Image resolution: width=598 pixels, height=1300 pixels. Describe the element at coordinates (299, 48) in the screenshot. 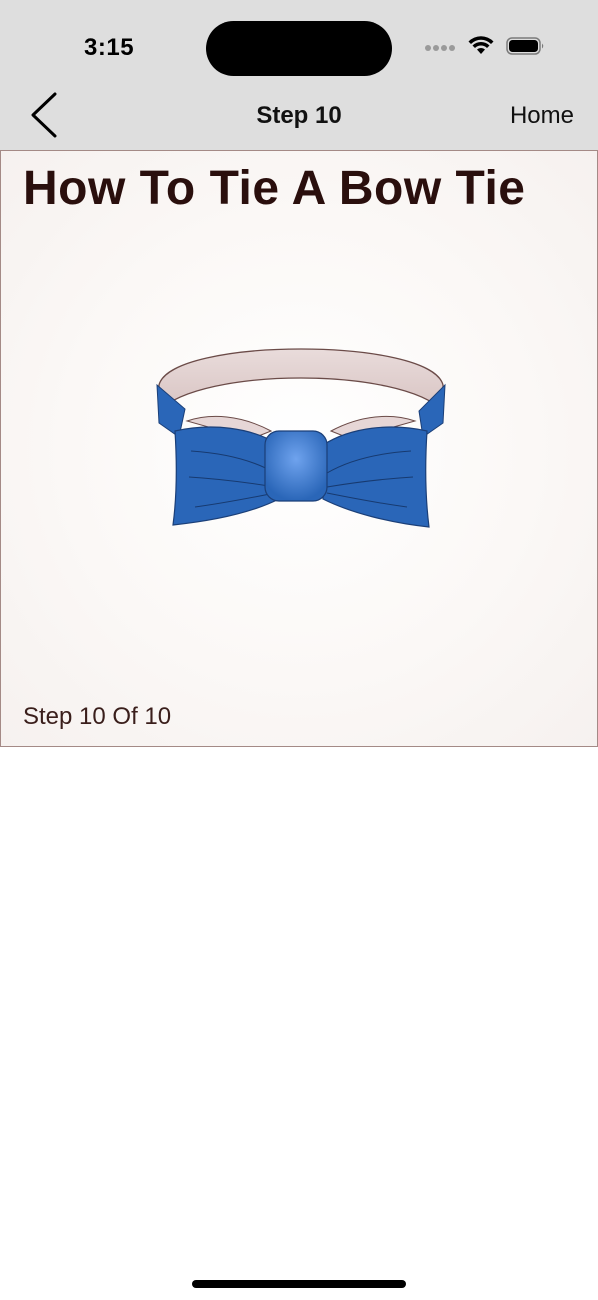

I see `dynamic-island` at that location.